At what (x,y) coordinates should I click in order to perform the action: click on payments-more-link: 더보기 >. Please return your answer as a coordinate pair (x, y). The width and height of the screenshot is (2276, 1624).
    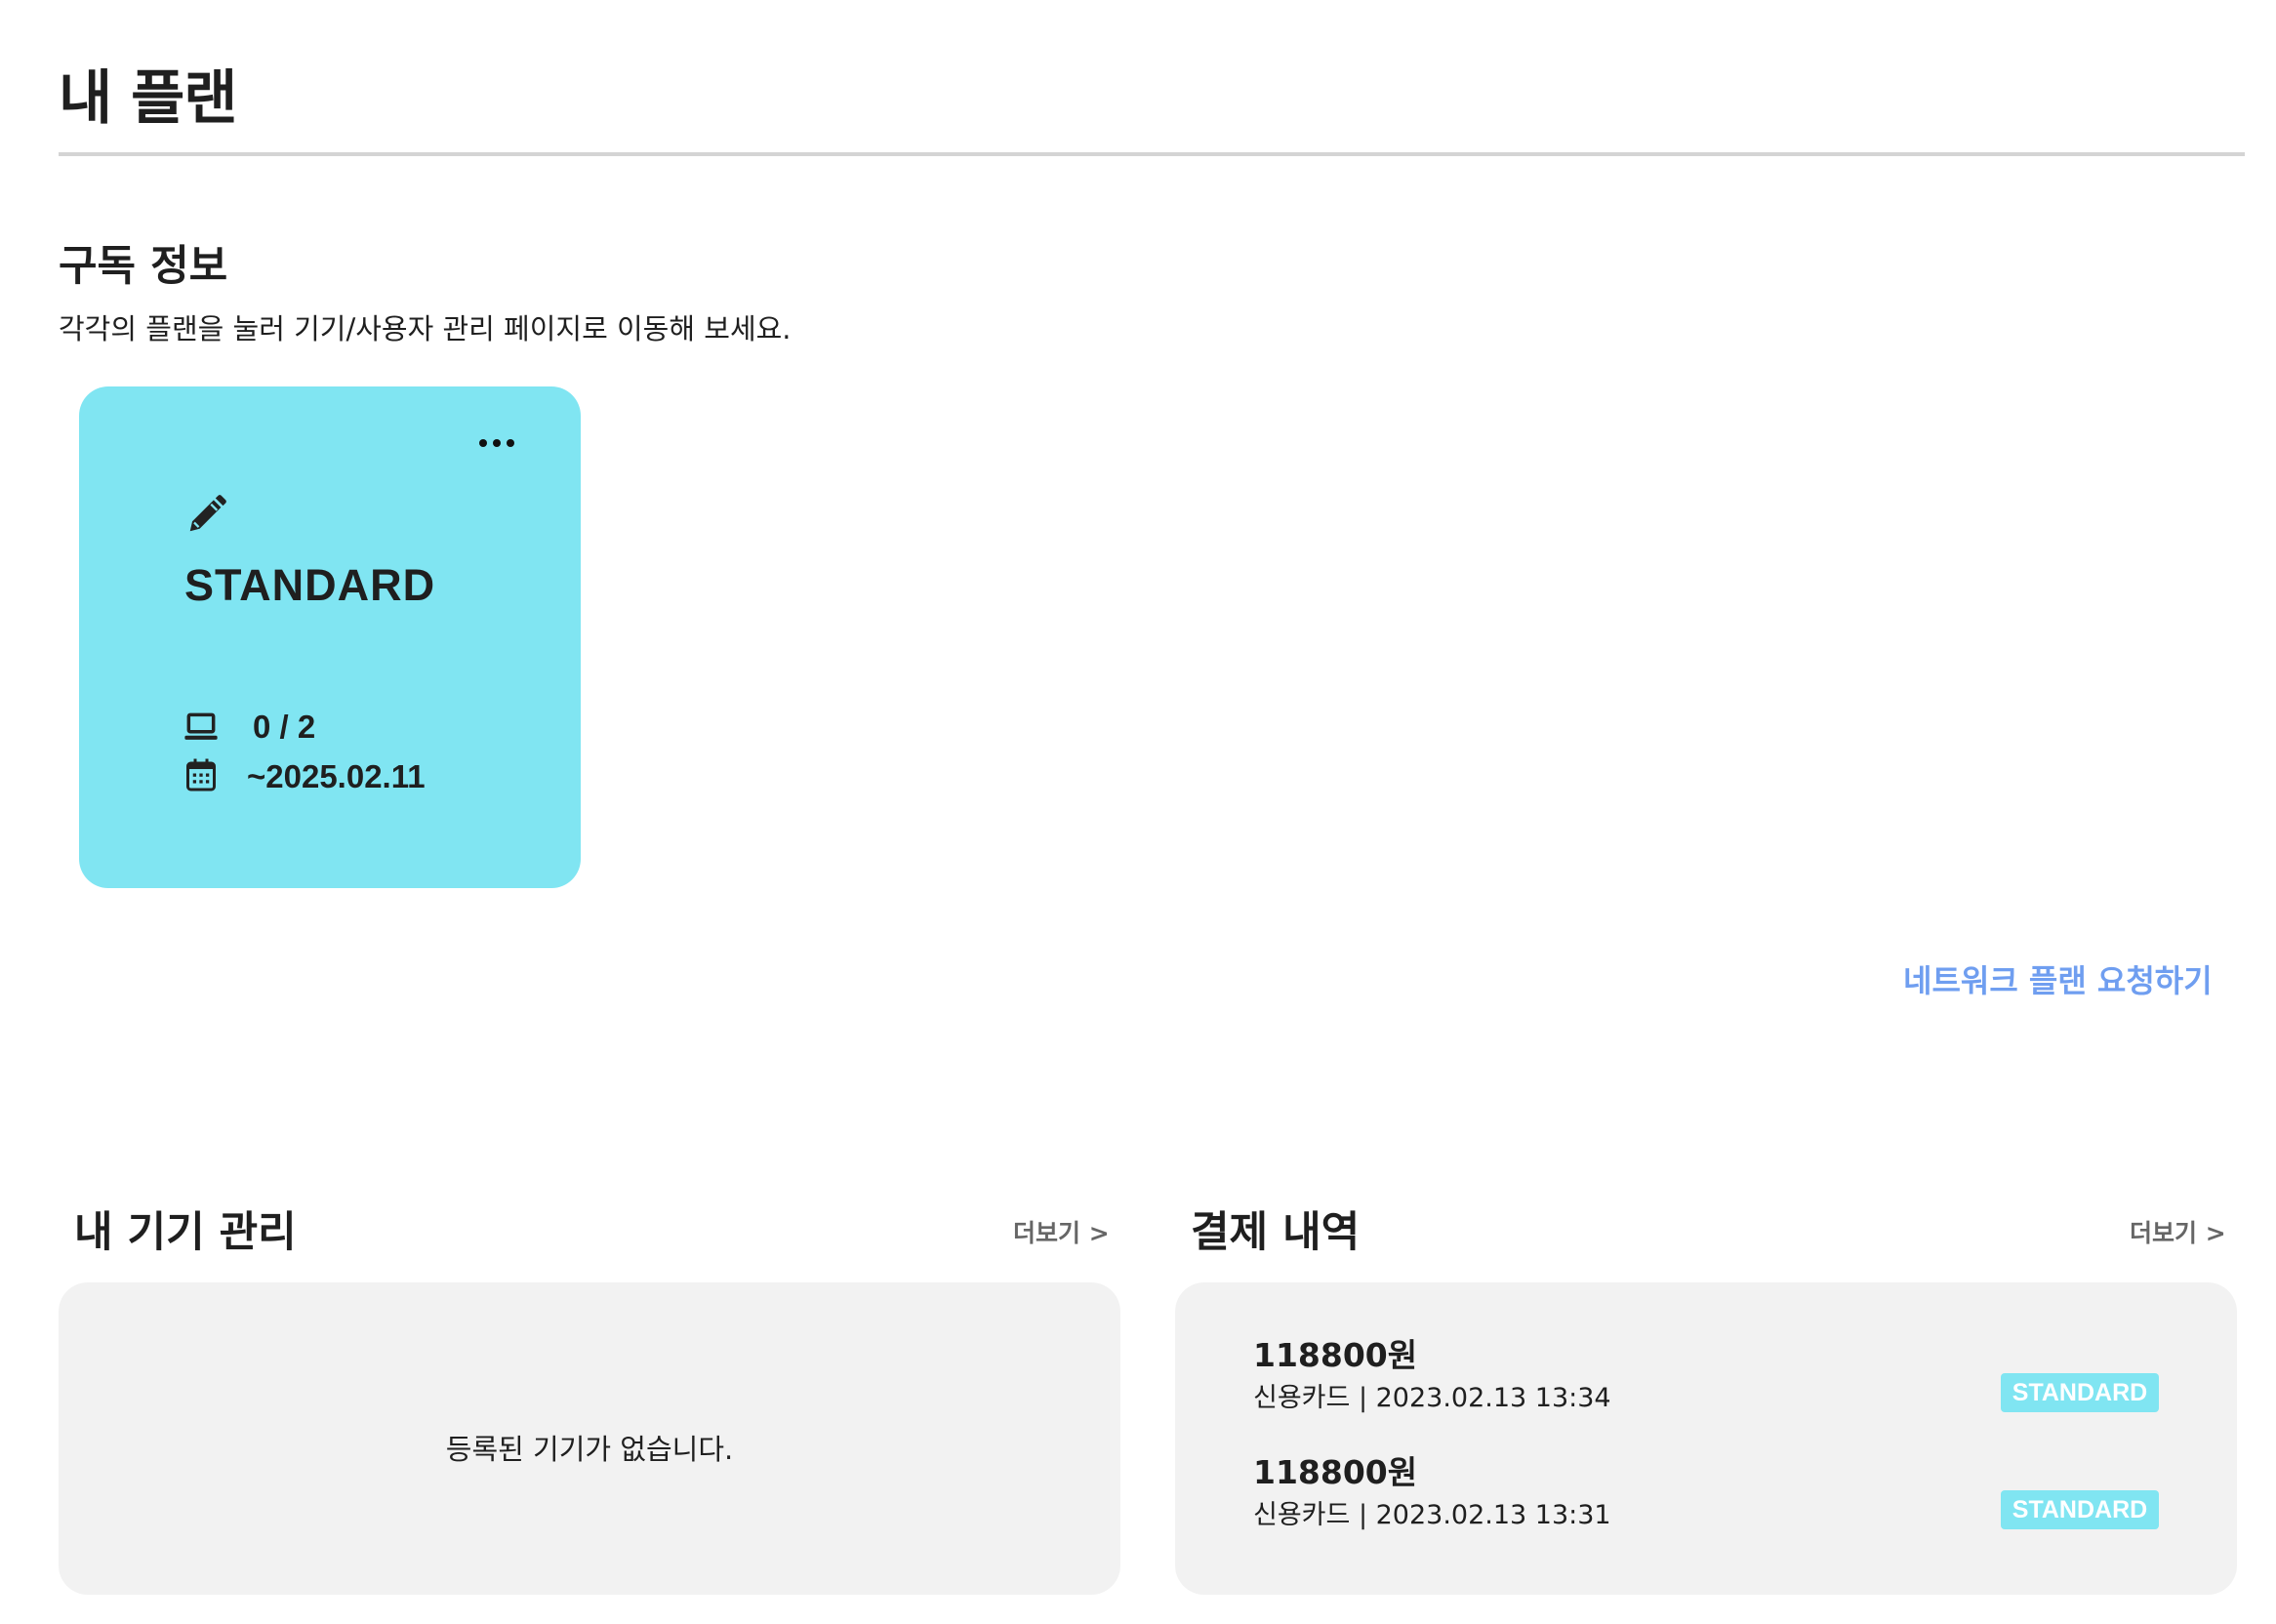
    Looking at the image, I should click on (2178, 1231).